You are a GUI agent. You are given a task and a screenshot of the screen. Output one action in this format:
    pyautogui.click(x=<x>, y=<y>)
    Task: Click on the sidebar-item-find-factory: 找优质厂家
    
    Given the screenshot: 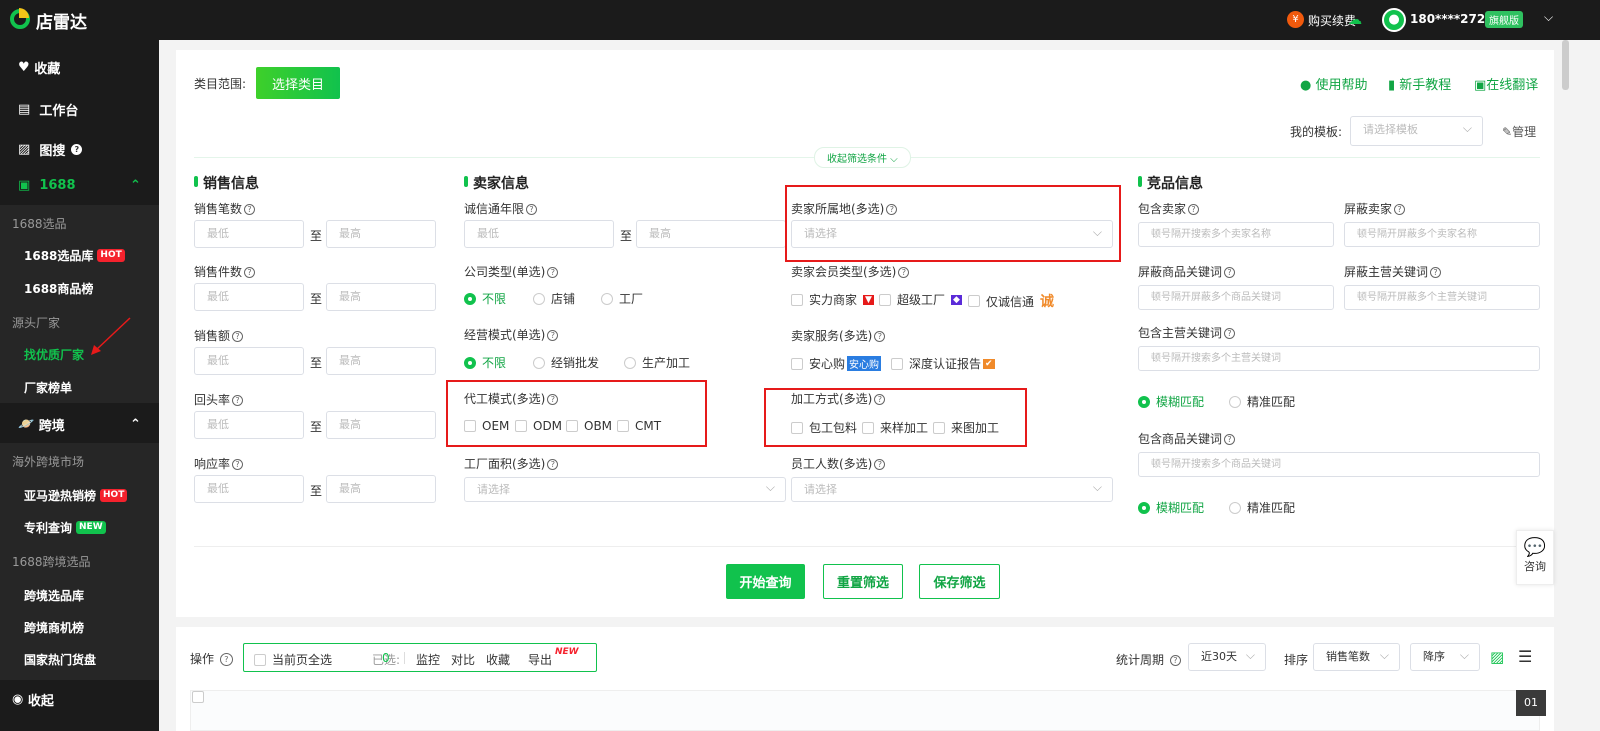 What is the action you would take?
    pyautogui.click(x=79, y=354)
    